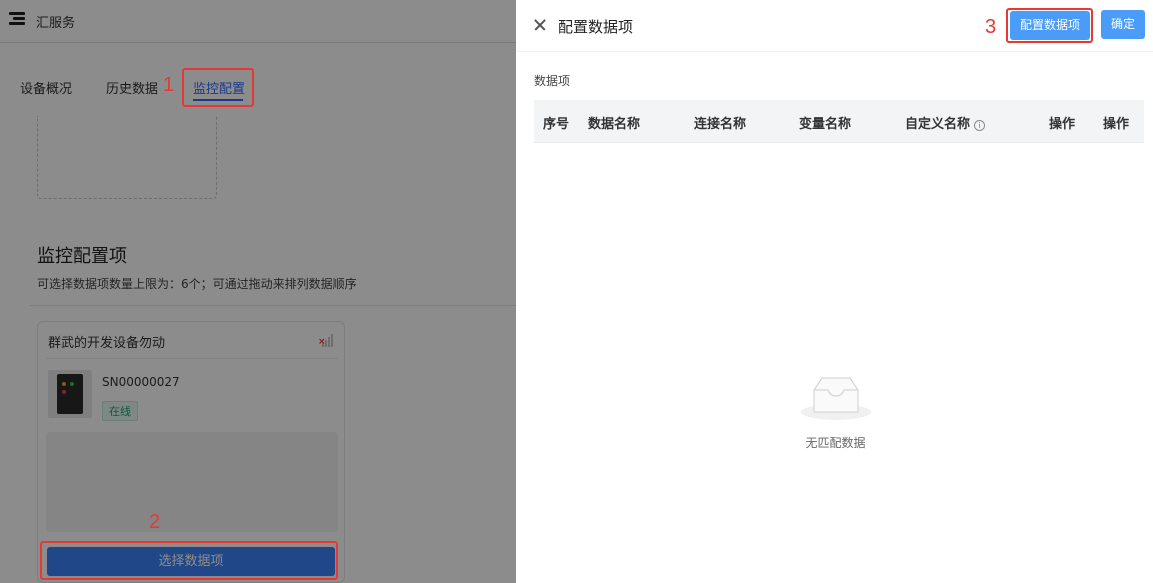 This screenshot has height=583, width=1153. What do you see at coordinates (169, 85) in the screenshot?
I see `annotation-number: 1` at bounding box center [169, 85].